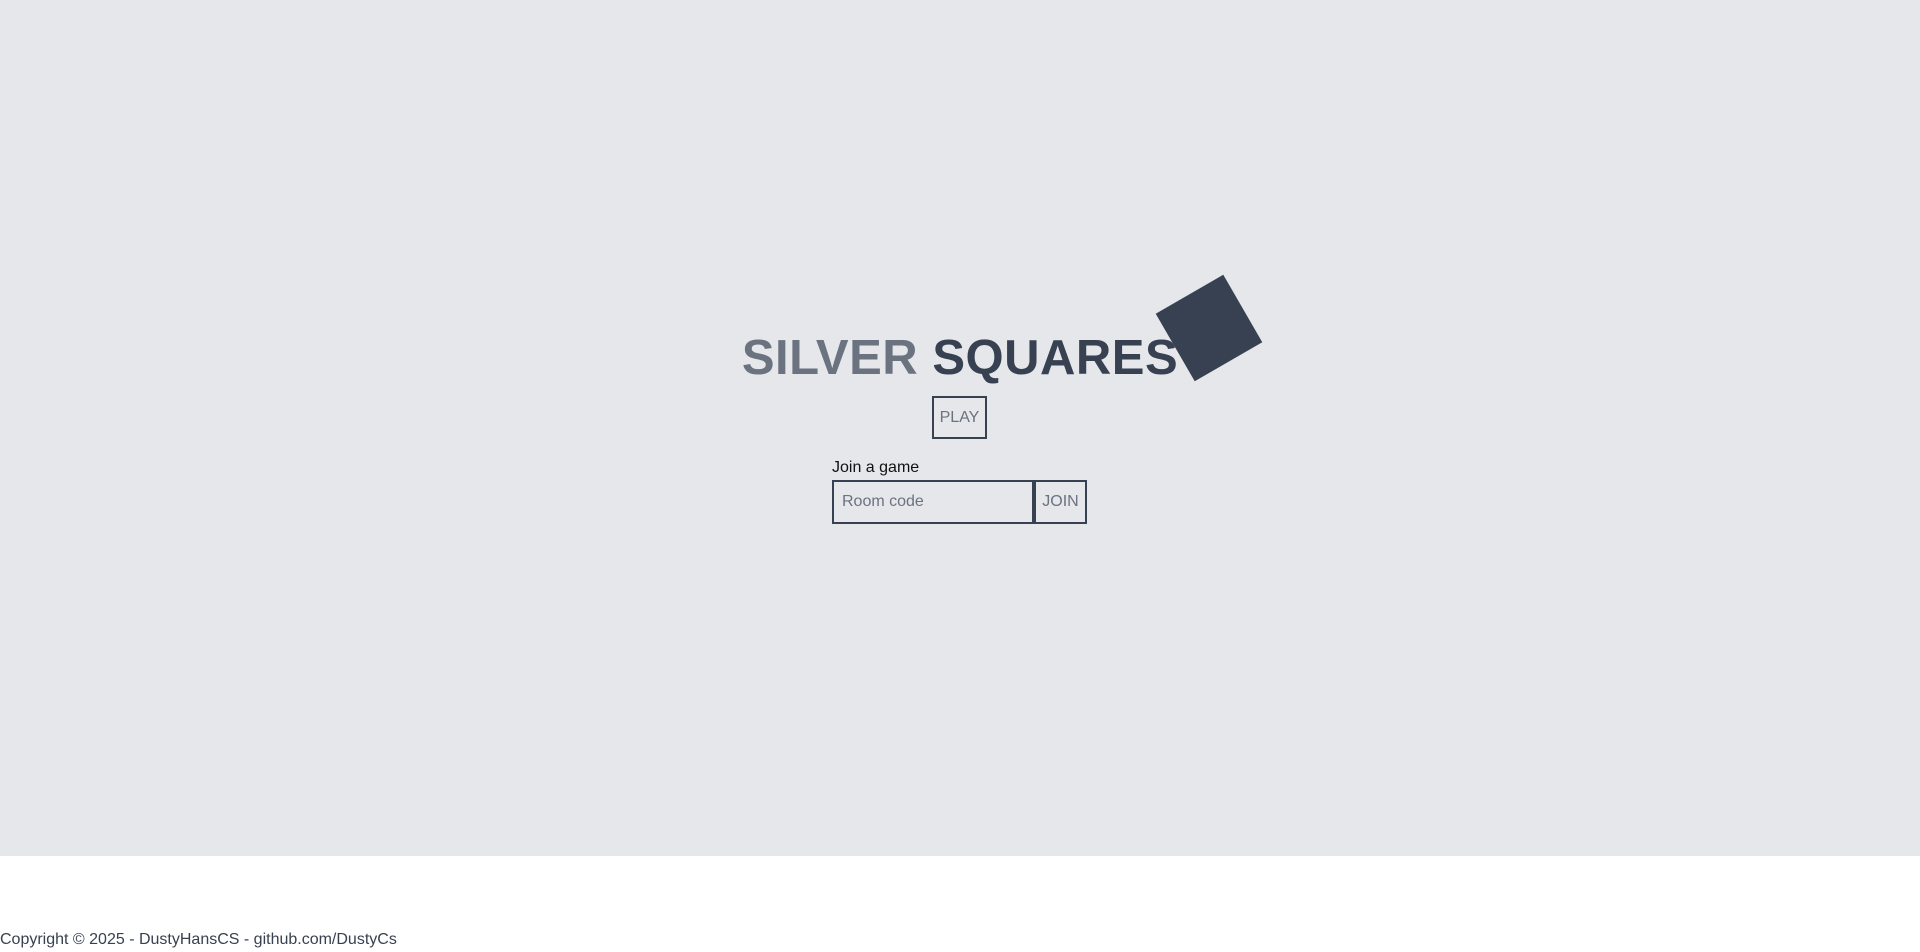 The width and height of the screenshot is (1920, 952). What do you see at coordinates (1055, 358) in the screenshot?
I see `title-word-squares: SQUARES` at bounding box center [1055, 358].